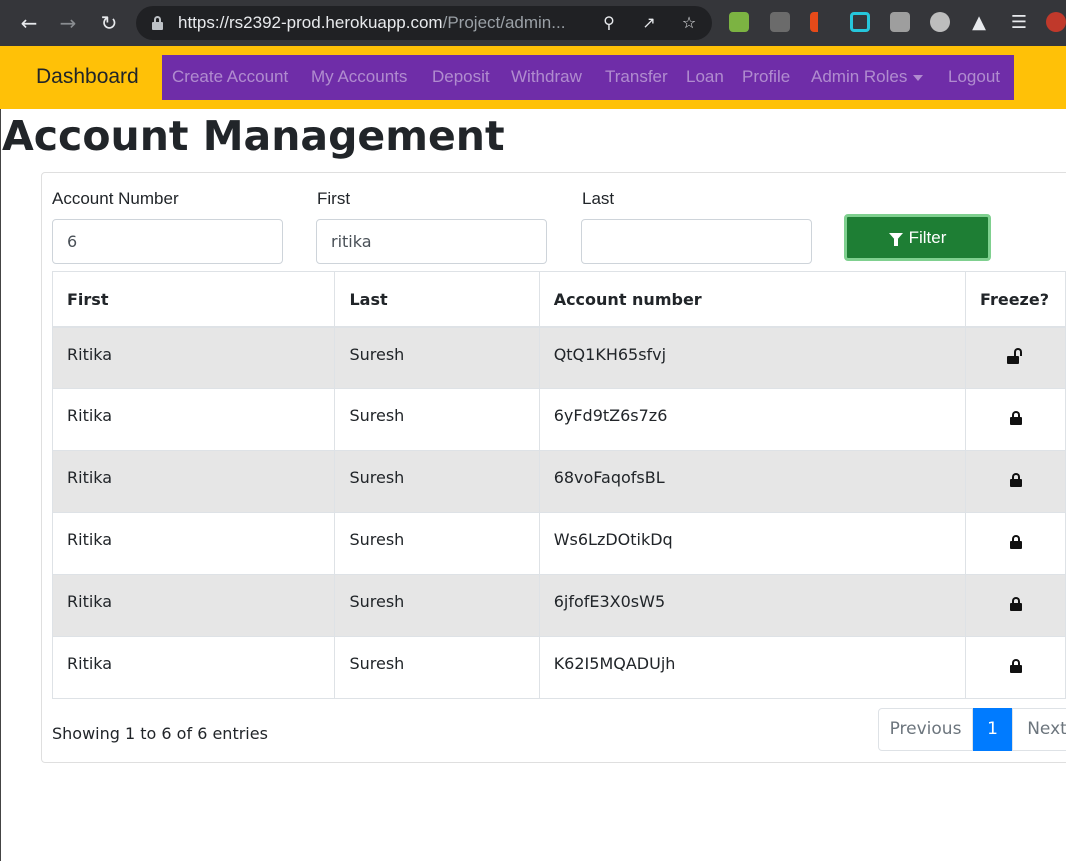 Image resolution: width=1066 pixels, height=861 pixels. Describe the element at coordinates (752, 481) in the screenshot. I see `cell-account-number: 68voFaqofsBL` at that location.